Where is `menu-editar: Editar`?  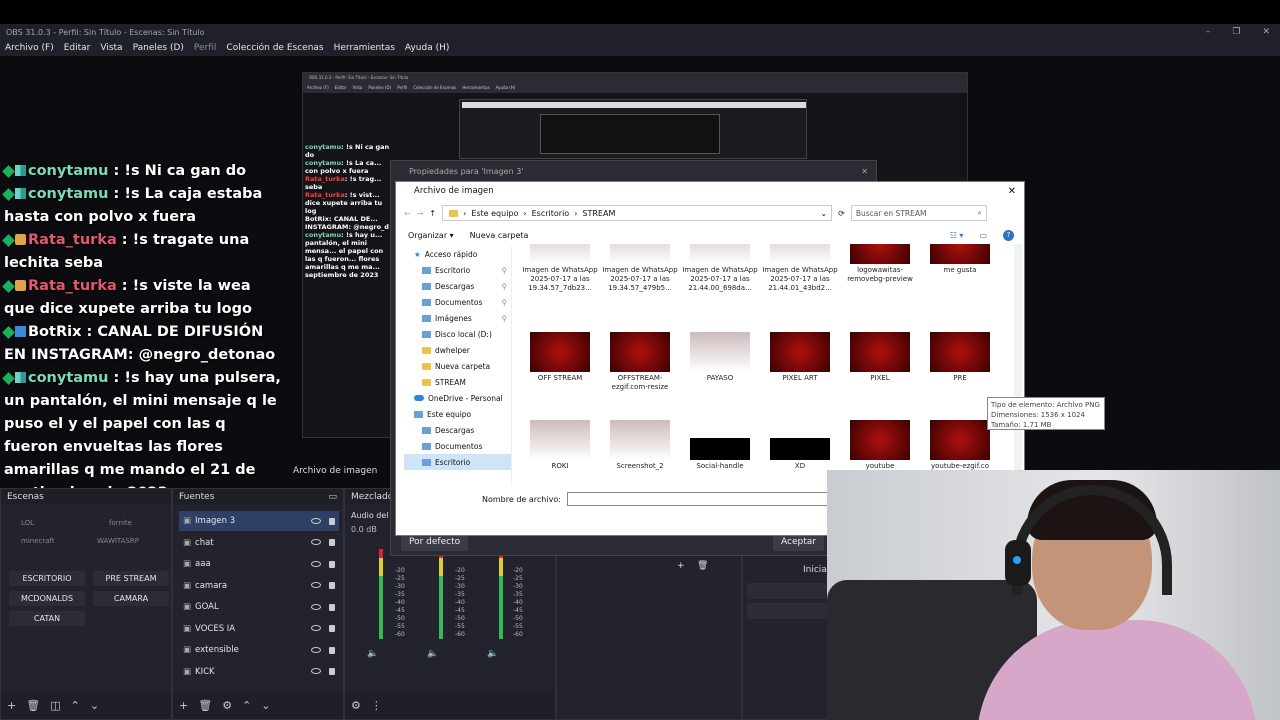 menu-editar: Editar is located at coordinates (77, 48).